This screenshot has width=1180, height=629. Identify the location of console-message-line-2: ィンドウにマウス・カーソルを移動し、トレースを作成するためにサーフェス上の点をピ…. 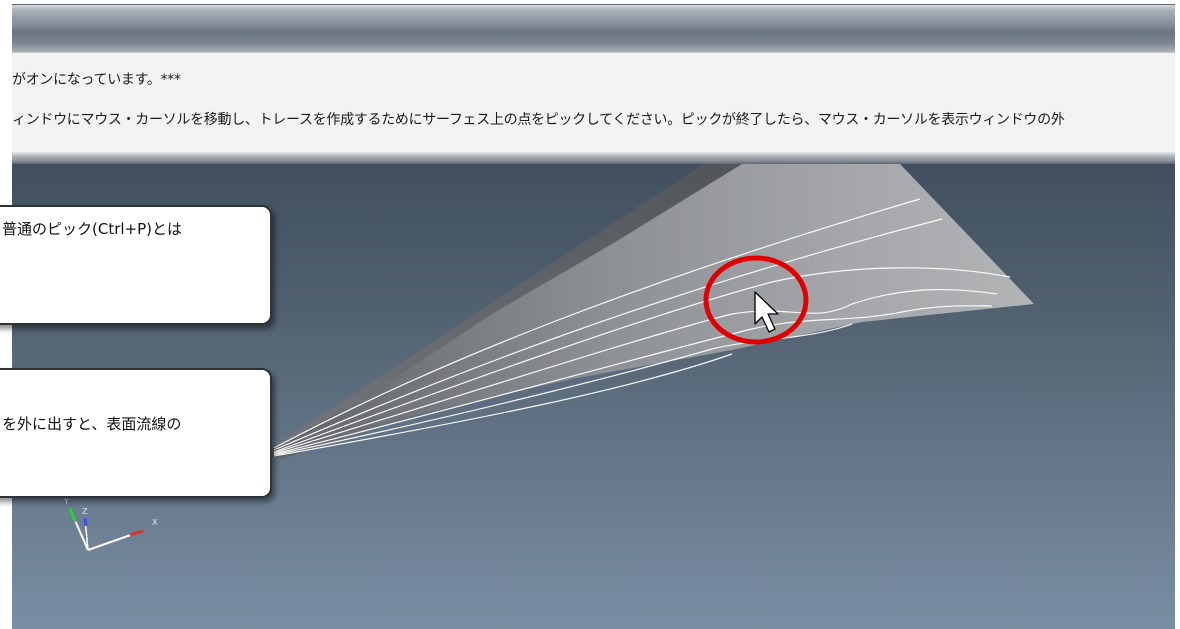
(538, 120).